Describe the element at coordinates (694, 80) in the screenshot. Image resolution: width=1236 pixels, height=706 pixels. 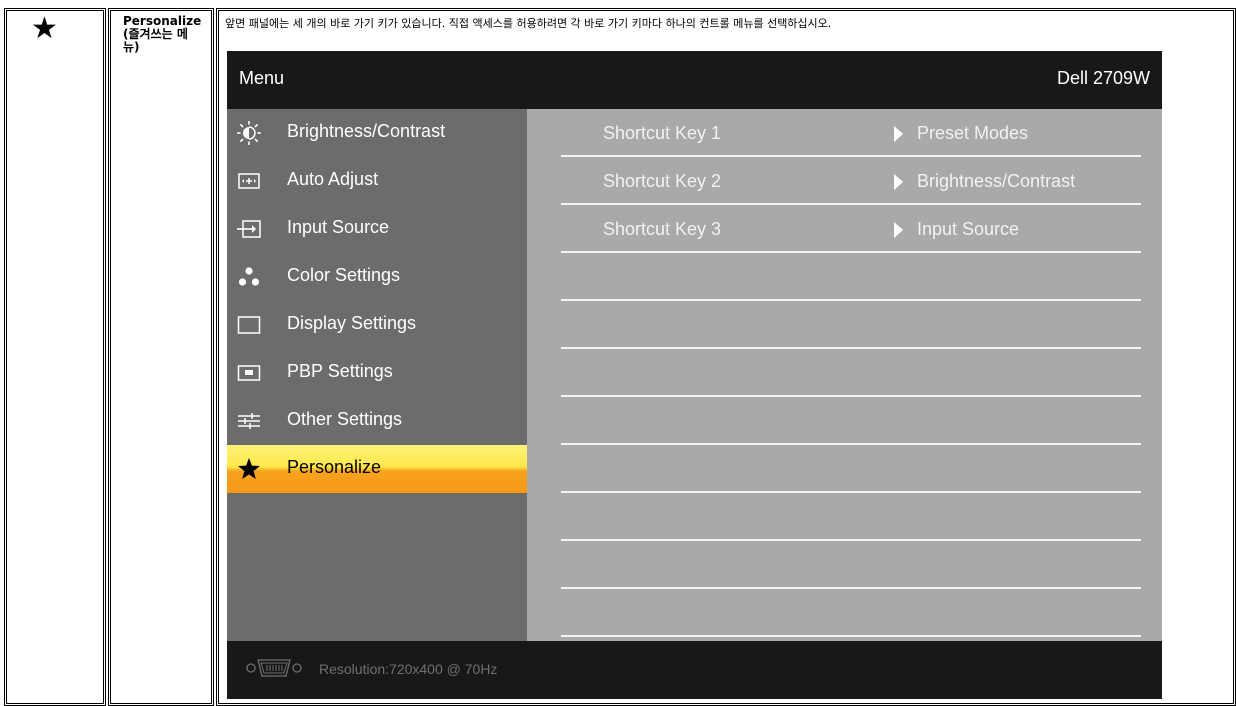
I see `osd-header: Menu Dell 2709W` at that location.